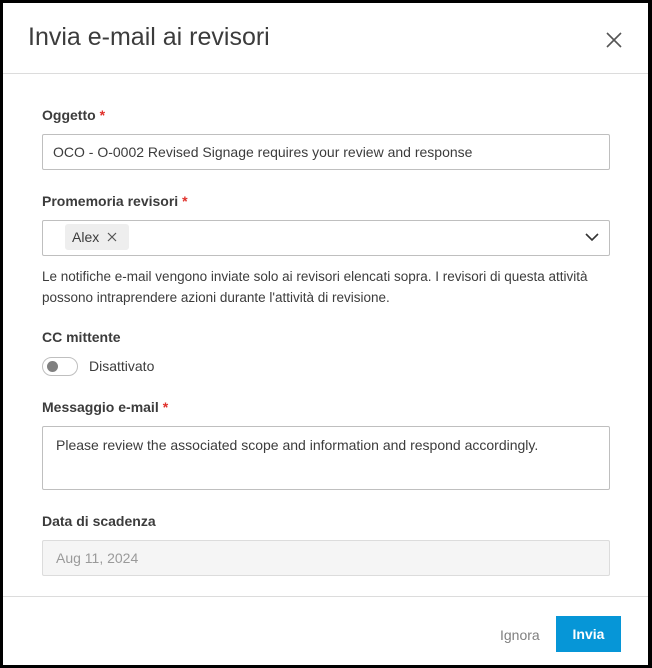  I want to click on header-divider, so click(325, 73).